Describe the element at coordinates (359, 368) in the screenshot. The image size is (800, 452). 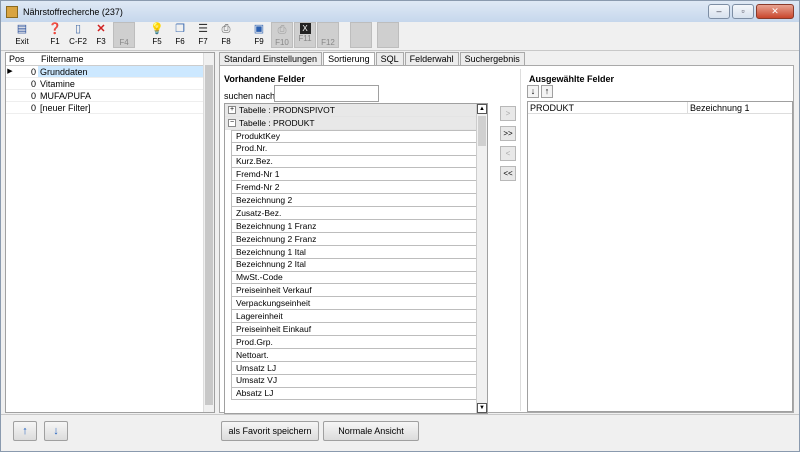
I see `field-item: Umsatz LJ` at that location.